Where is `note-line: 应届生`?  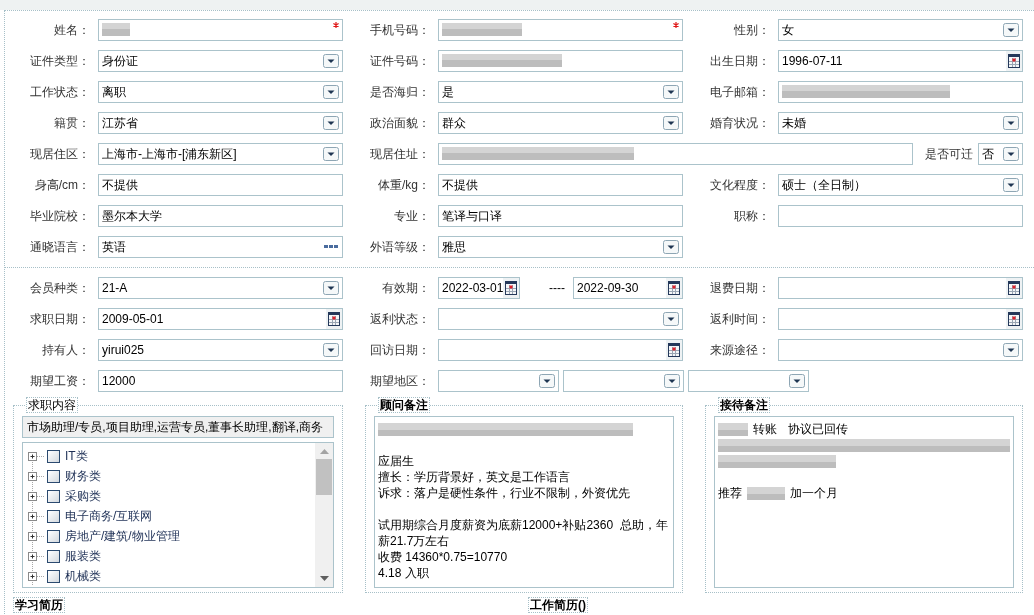
note-line: 应届生 is located at coordinates (396, 461).